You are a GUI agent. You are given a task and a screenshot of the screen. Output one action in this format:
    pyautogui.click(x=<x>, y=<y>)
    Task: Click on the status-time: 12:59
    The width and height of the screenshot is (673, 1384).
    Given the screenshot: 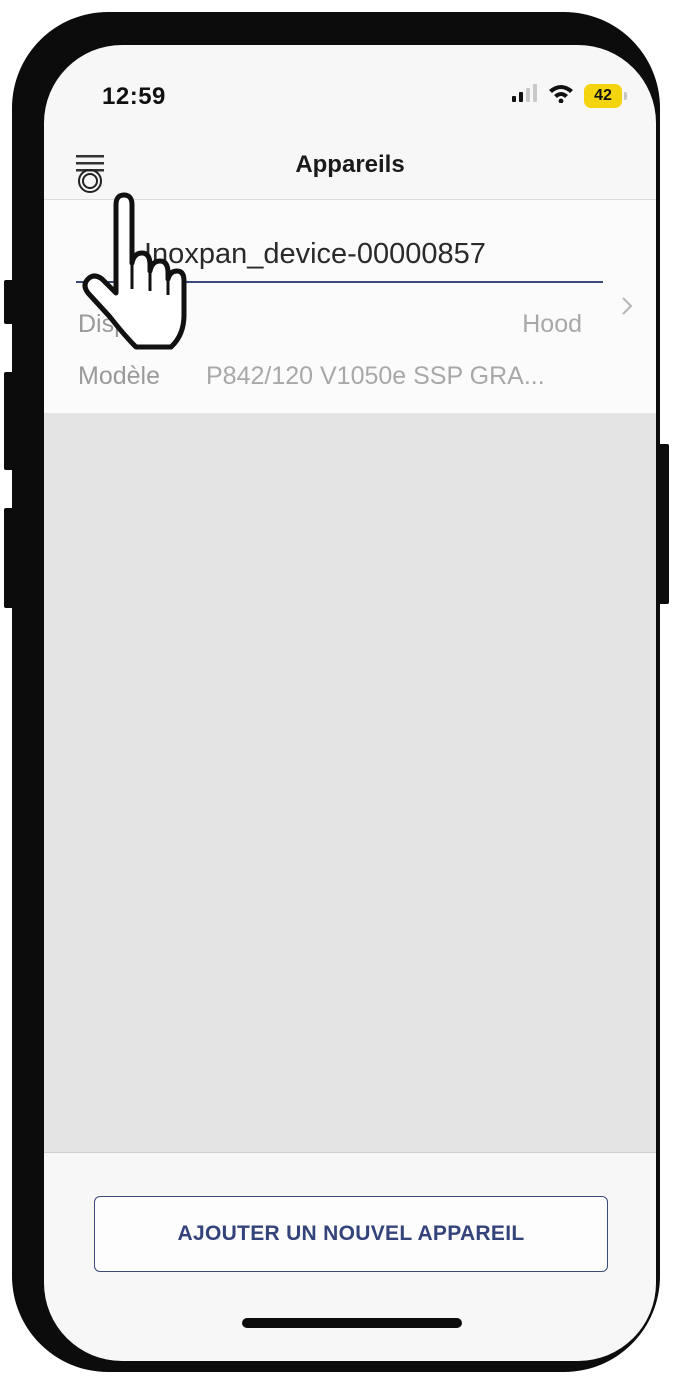 What is the action you would take?
    pyautogui.click(x=134, y=96)
    